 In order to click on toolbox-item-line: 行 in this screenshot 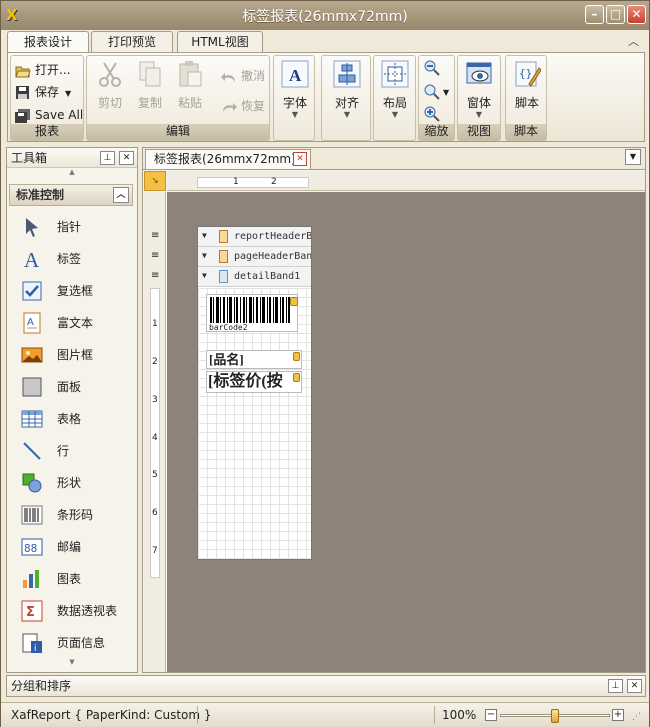, I will do `click(70, 450)`.